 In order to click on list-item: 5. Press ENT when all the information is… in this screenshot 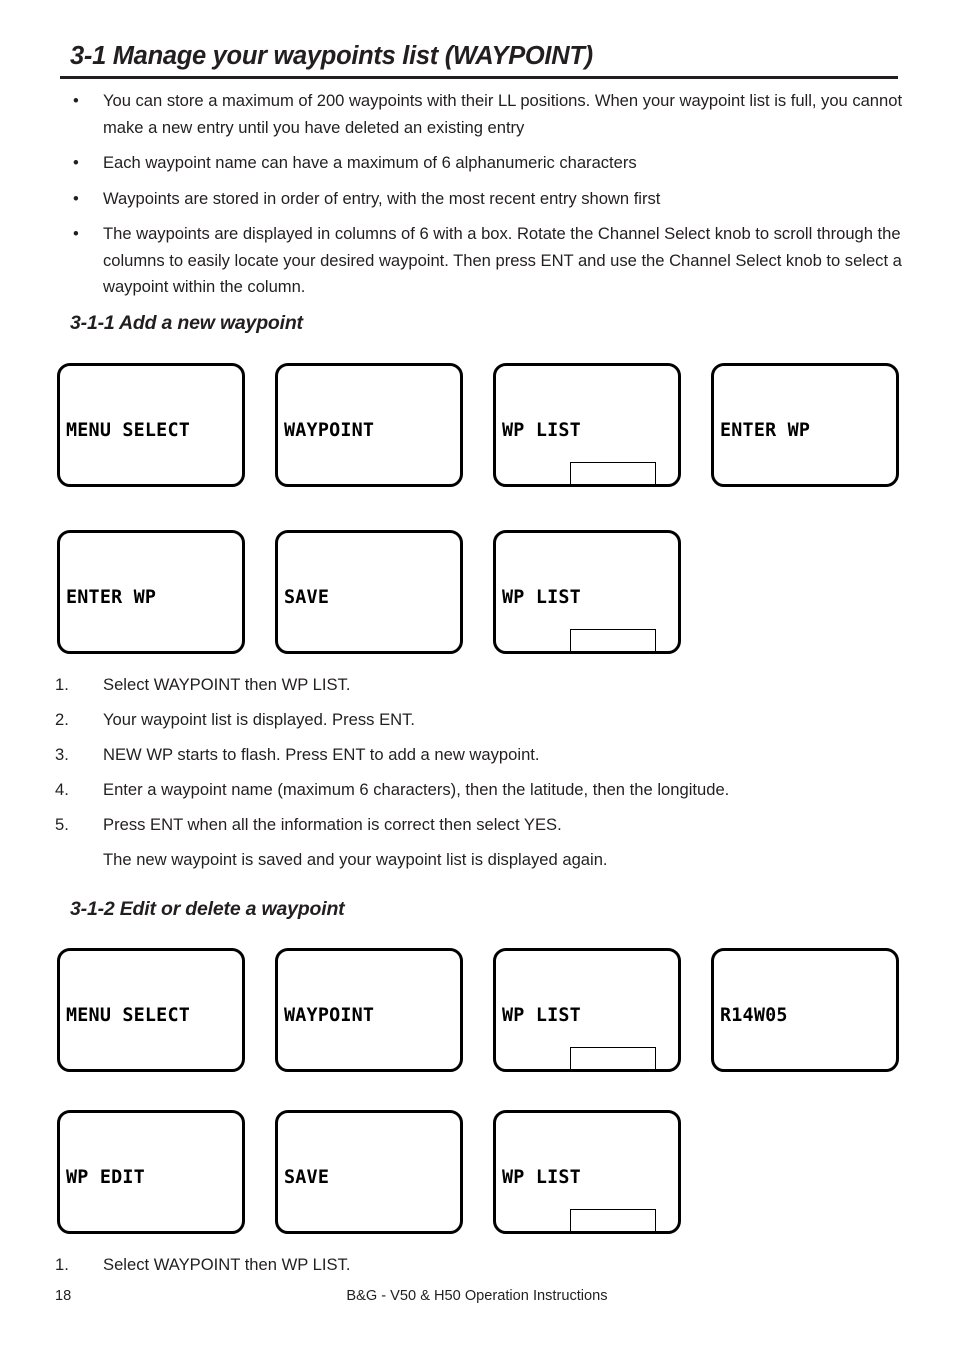, I will do `click(475, 825)`.